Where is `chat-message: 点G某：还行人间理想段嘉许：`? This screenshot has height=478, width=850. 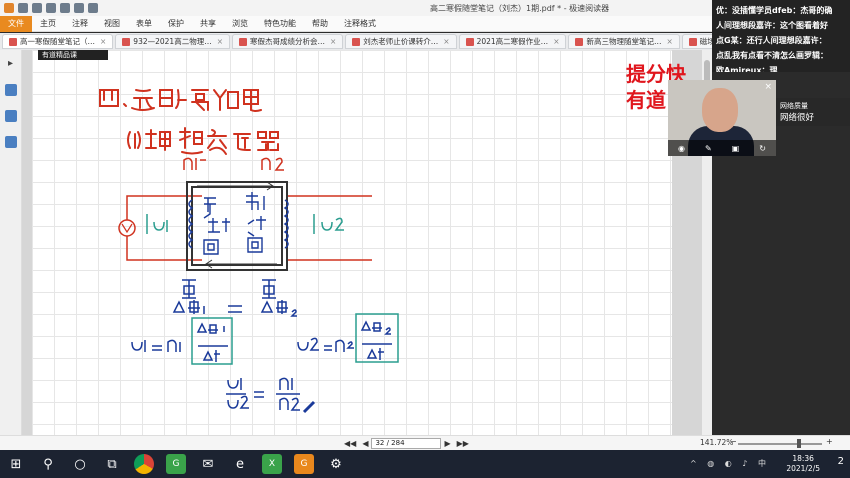
chat-message: 点G某：还行人间理想段嘉许： is located at coordinates (771, 40).